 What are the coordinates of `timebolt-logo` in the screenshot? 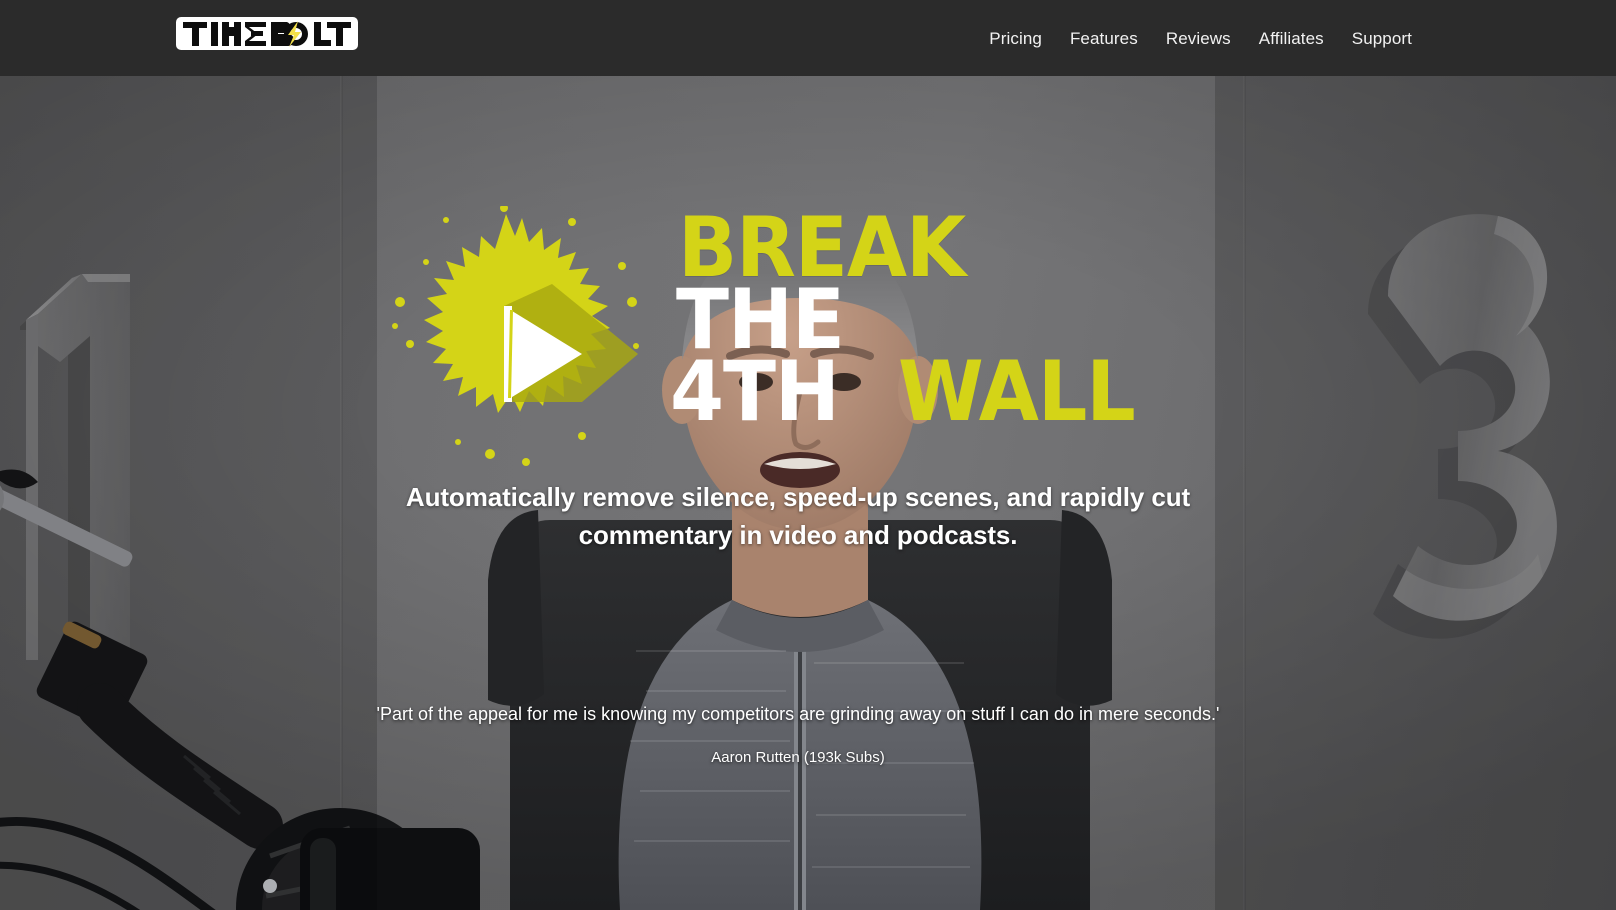 It's located at (267, 33).